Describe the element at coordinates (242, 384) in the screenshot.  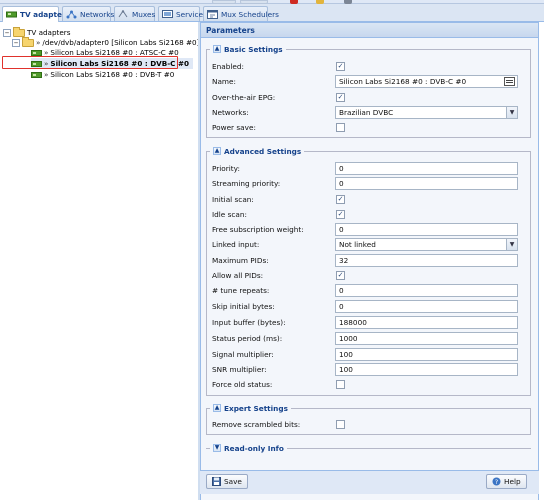
I see `force-old-status-label: Force old status:` at that location.